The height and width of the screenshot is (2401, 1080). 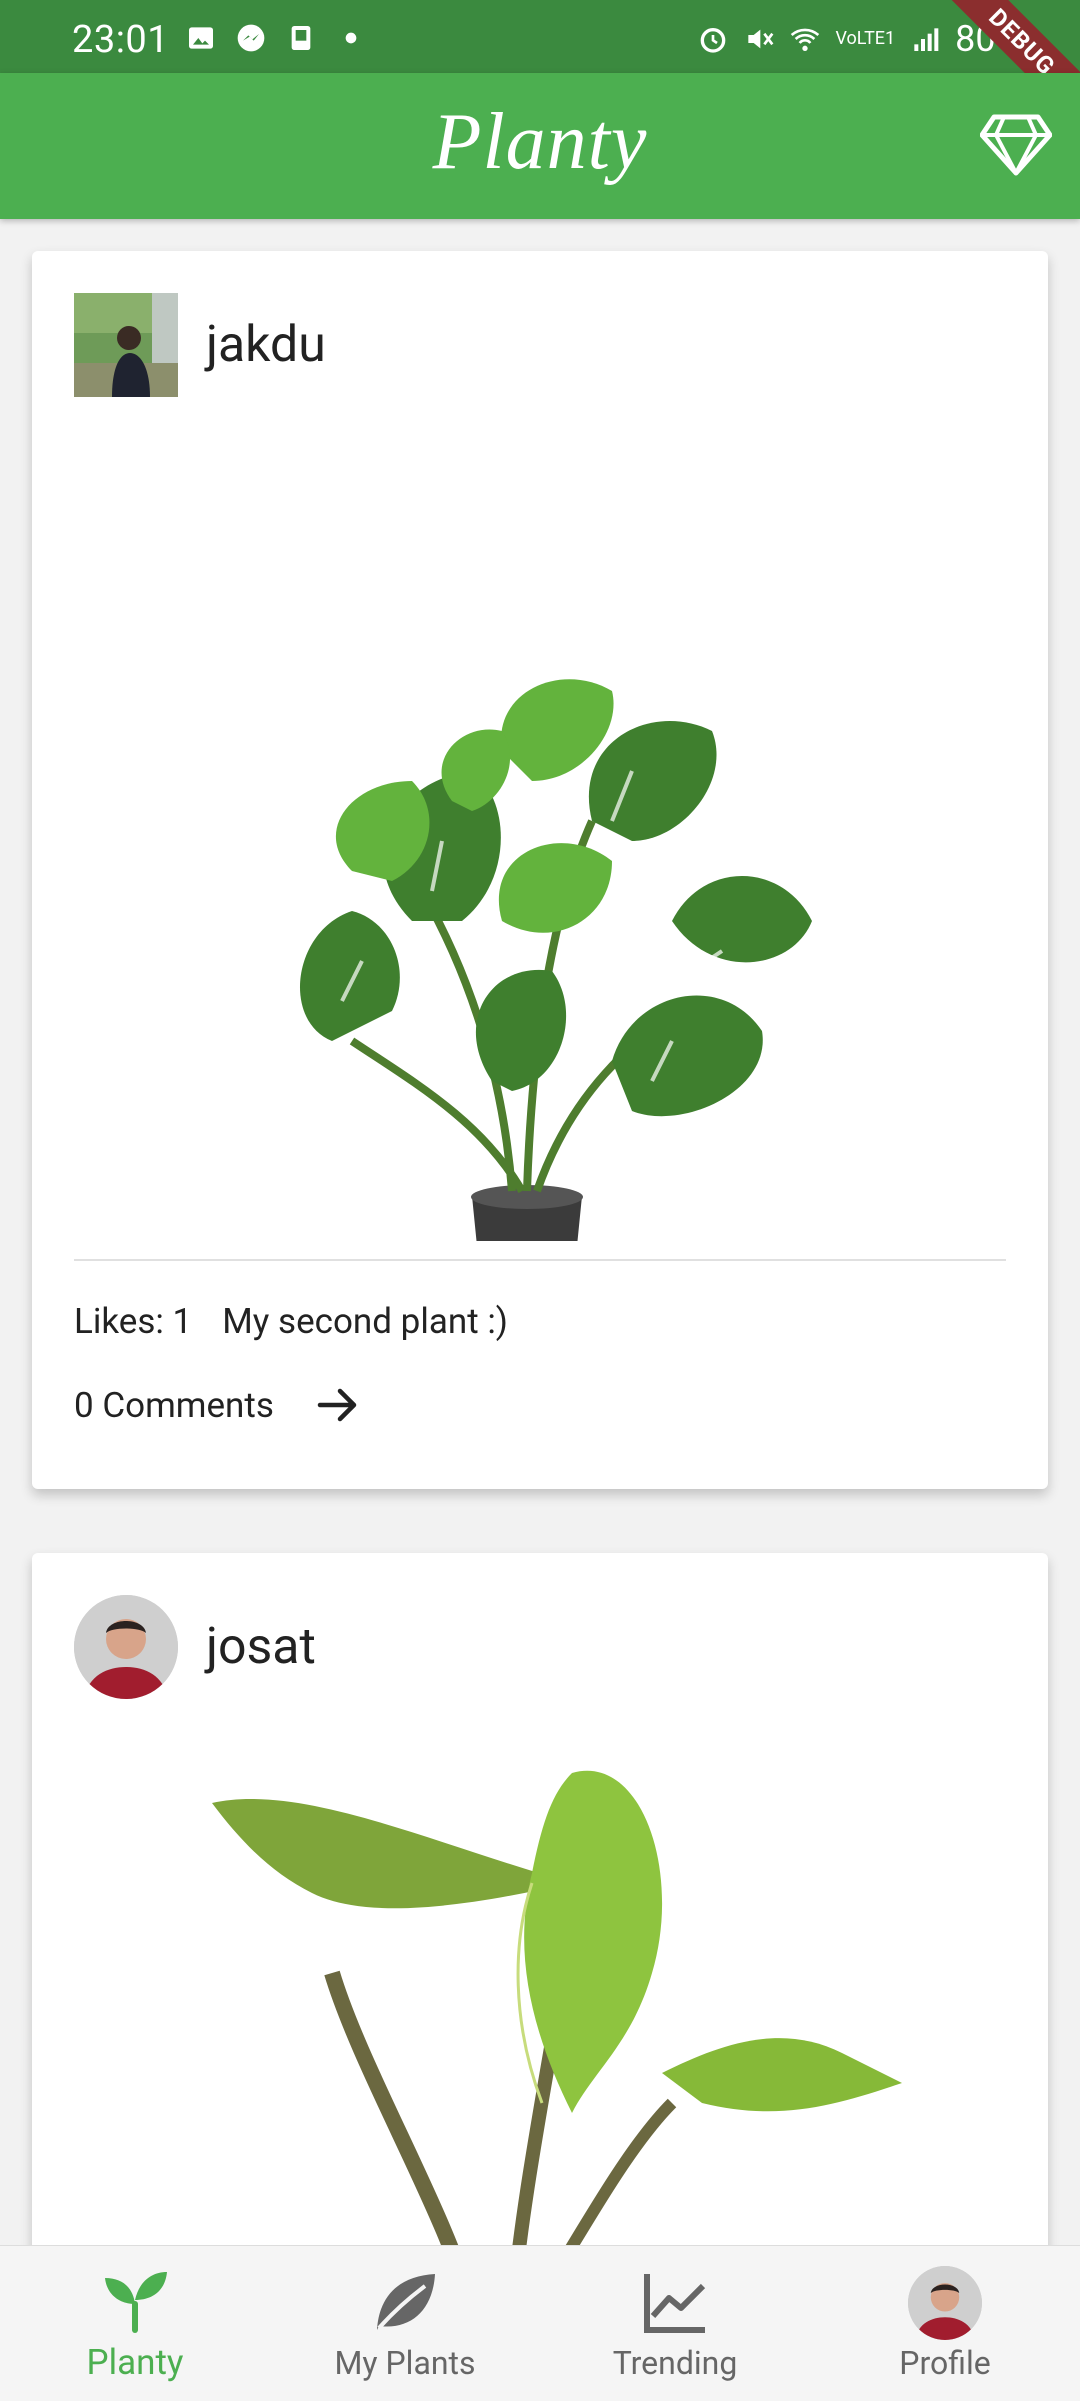 I want to click on nav-item-my-plants: My Plants, so click(x=405, y=2323).